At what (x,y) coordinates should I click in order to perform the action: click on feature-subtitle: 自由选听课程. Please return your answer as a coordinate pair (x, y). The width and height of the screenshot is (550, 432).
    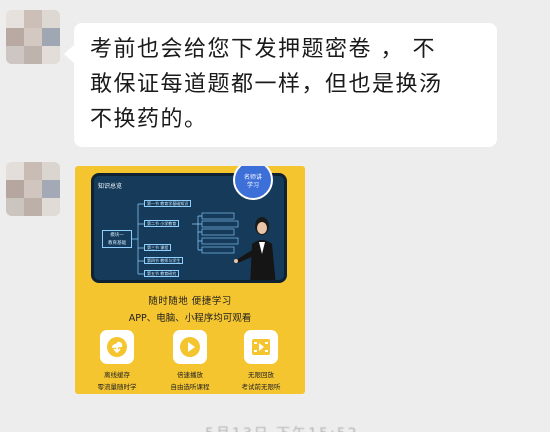
    Looking at the image, I should click on (190, 387).